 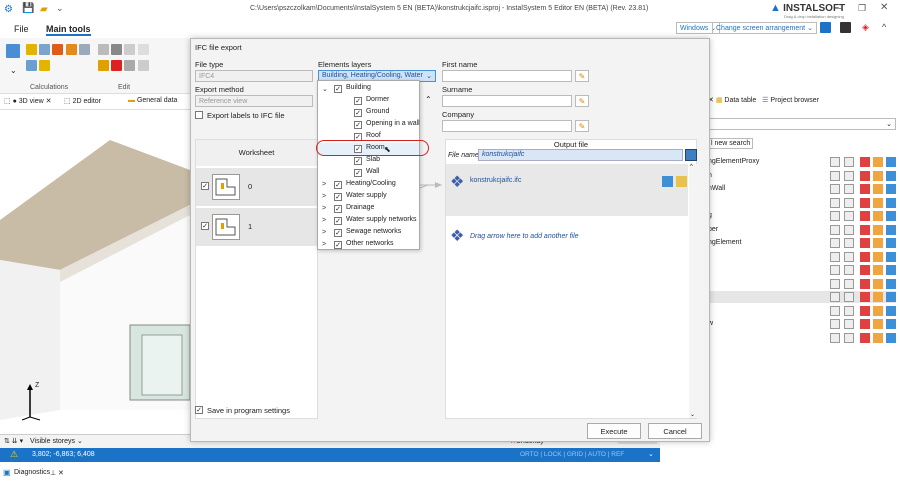 I want to click on status-chevron-icon: ⌄, so click(x=651, y=454).